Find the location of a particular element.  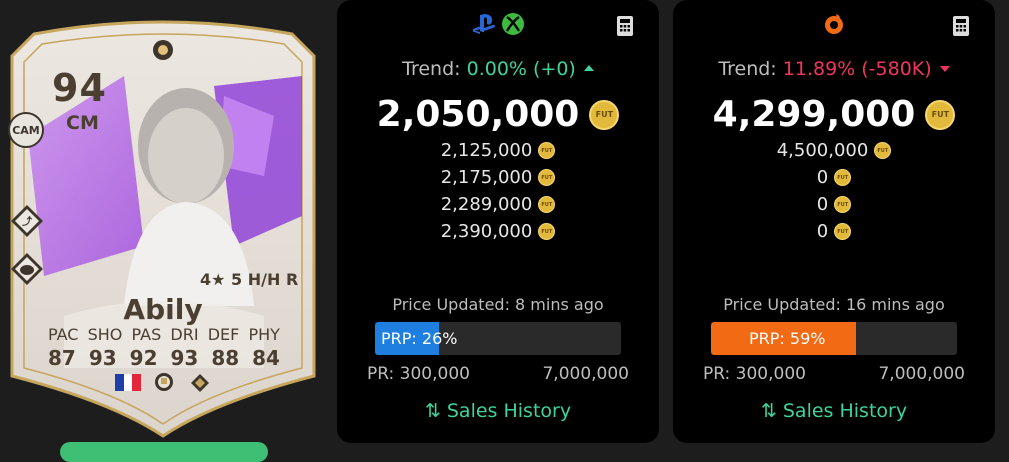

main-price-value: 2,050,000 is located at coordinates (478, 114).